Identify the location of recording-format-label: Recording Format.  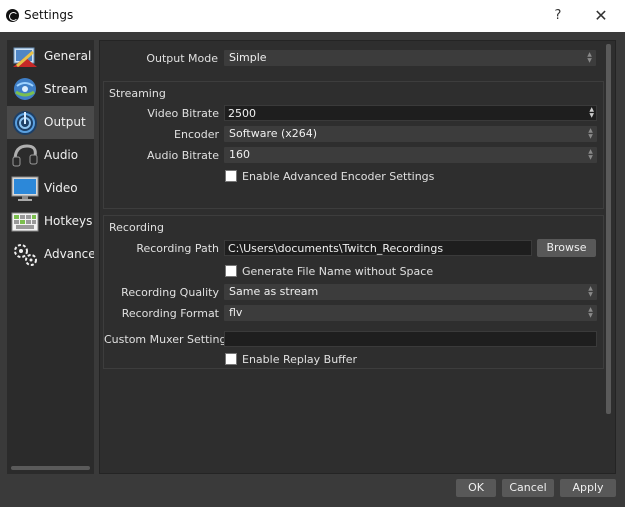
(170, 313).